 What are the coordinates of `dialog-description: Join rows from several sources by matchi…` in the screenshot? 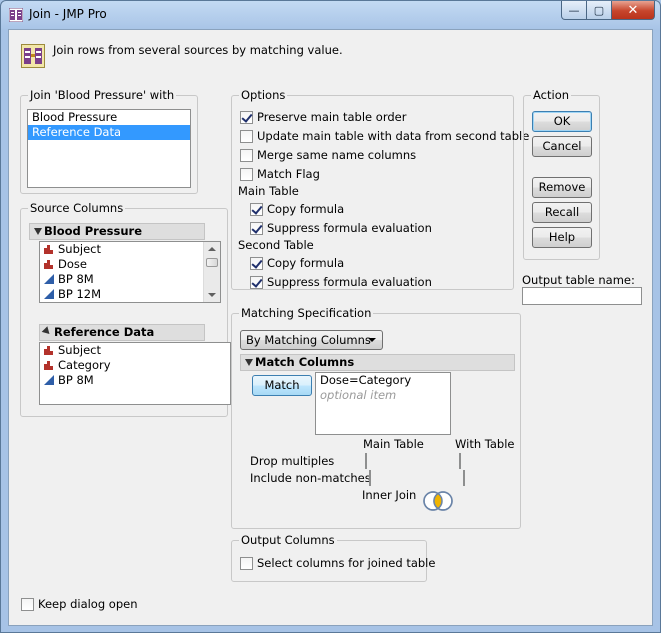 It's located at (198, 50).